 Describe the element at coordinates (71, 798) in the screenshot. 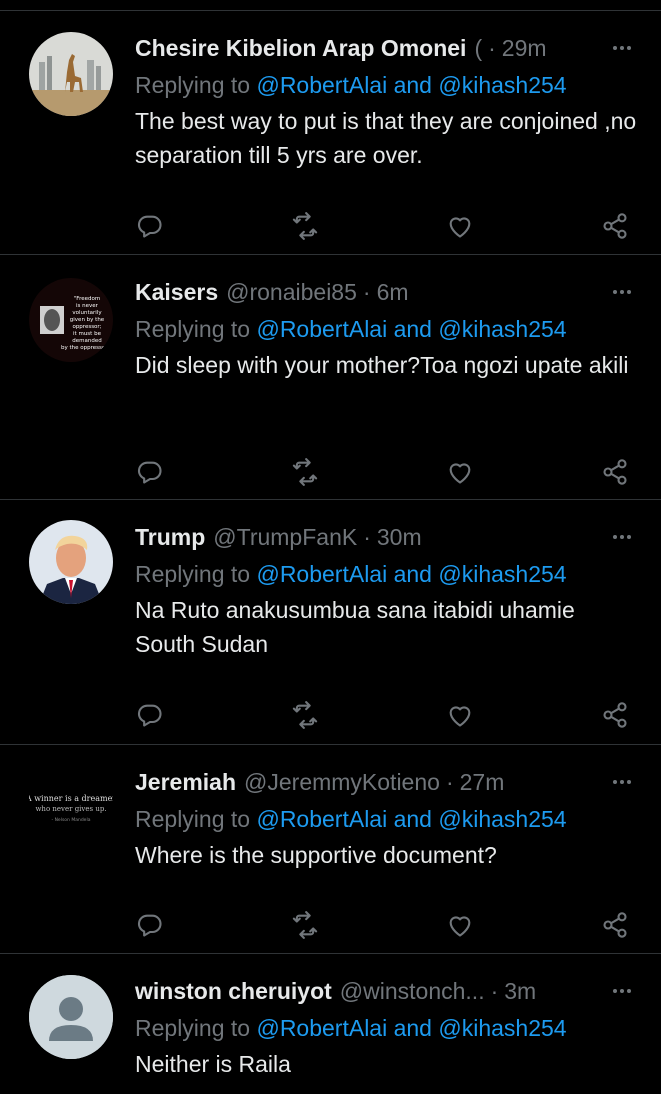

I see `avatar-quote-1: A winner is a dreamer` at that location.